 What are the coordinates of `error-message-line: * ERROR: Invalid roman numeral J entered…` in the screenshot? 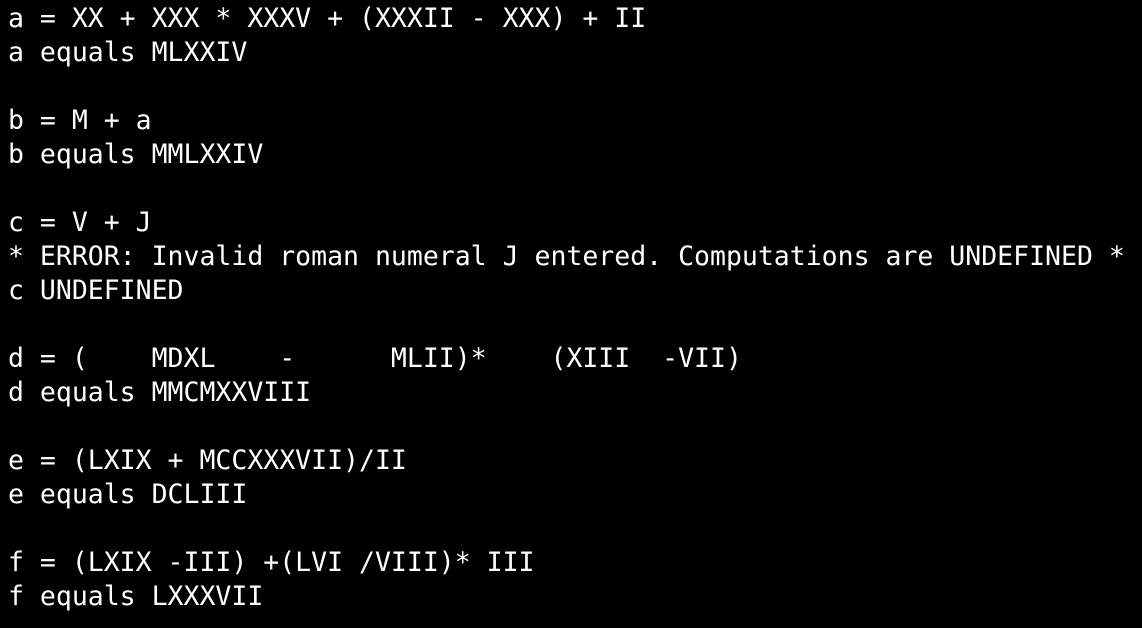 It's located at (566, 256).